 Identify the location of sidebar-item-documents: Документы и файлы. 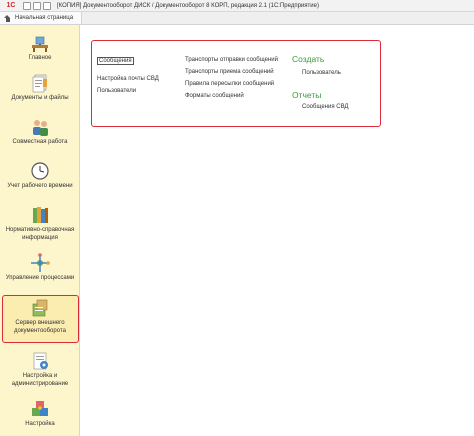
(40, 88).